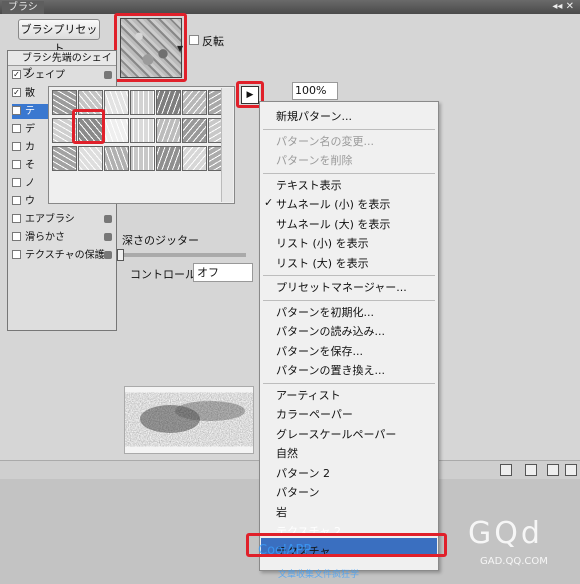 Image resolution: width=580 pixels, height=584 pixels. What do you see at coordinates (227, 145) in the screenshot?
I see `pattern-scrollbar` at bounding box center [227, 145].